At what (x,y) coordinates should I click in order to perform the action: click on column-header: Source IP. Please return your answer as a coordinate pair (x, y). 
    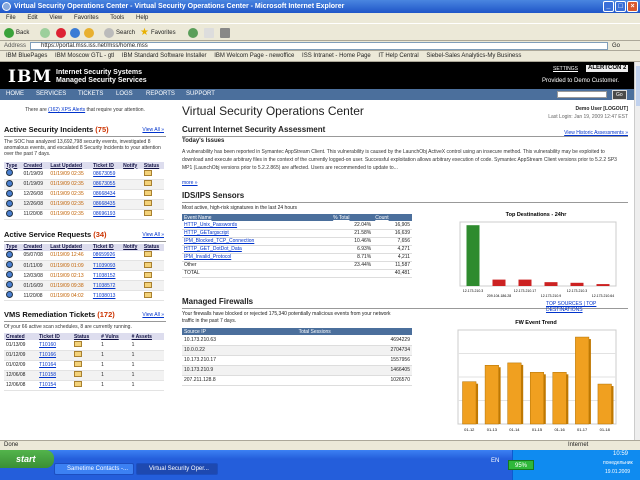
    Looking at the image, I should click on (239, 331).